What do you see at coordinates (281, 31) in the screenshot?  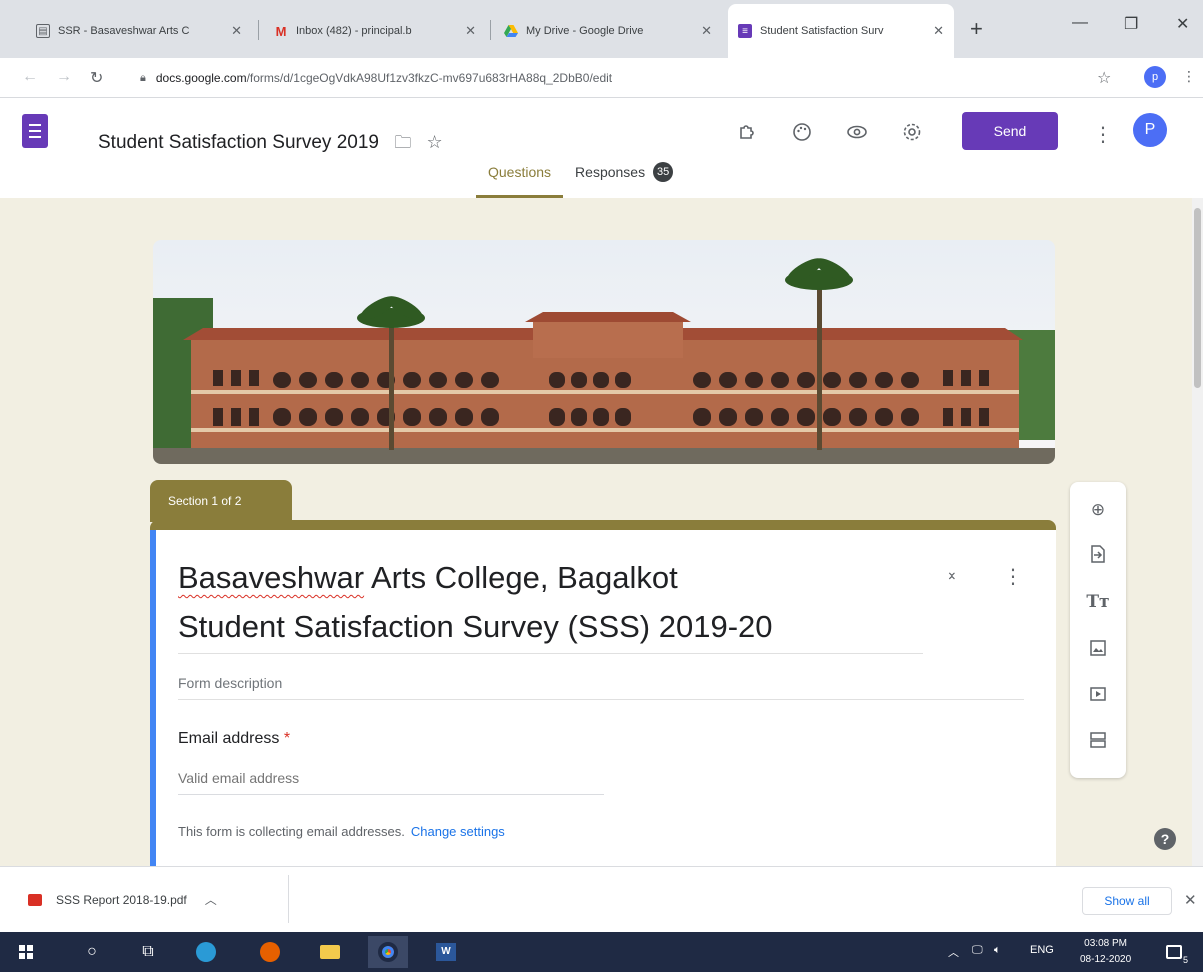 I see `gmail-icon: M` at bounding box center [281, 31].